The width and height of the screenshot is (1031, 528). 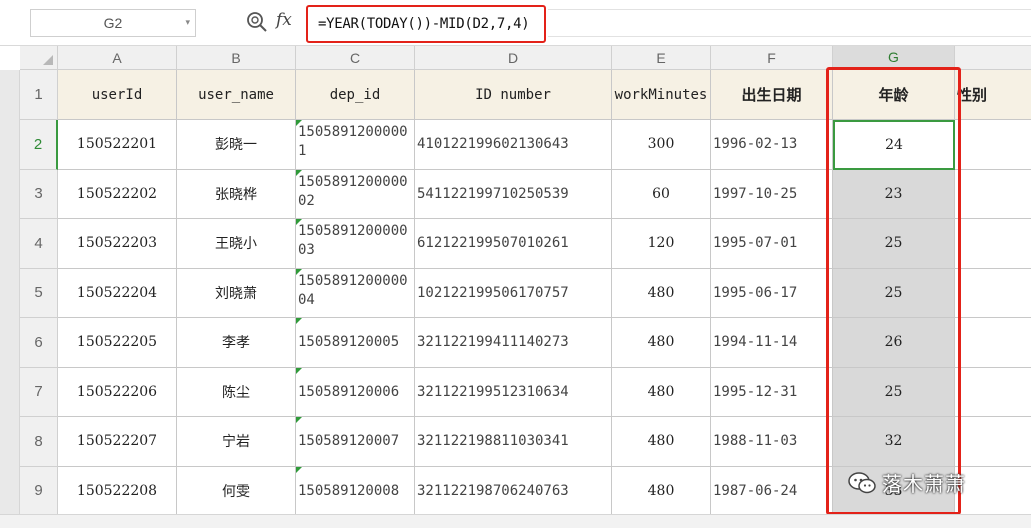 I want to click on cell-work-minutes: 60, so click(x=661, y=194).